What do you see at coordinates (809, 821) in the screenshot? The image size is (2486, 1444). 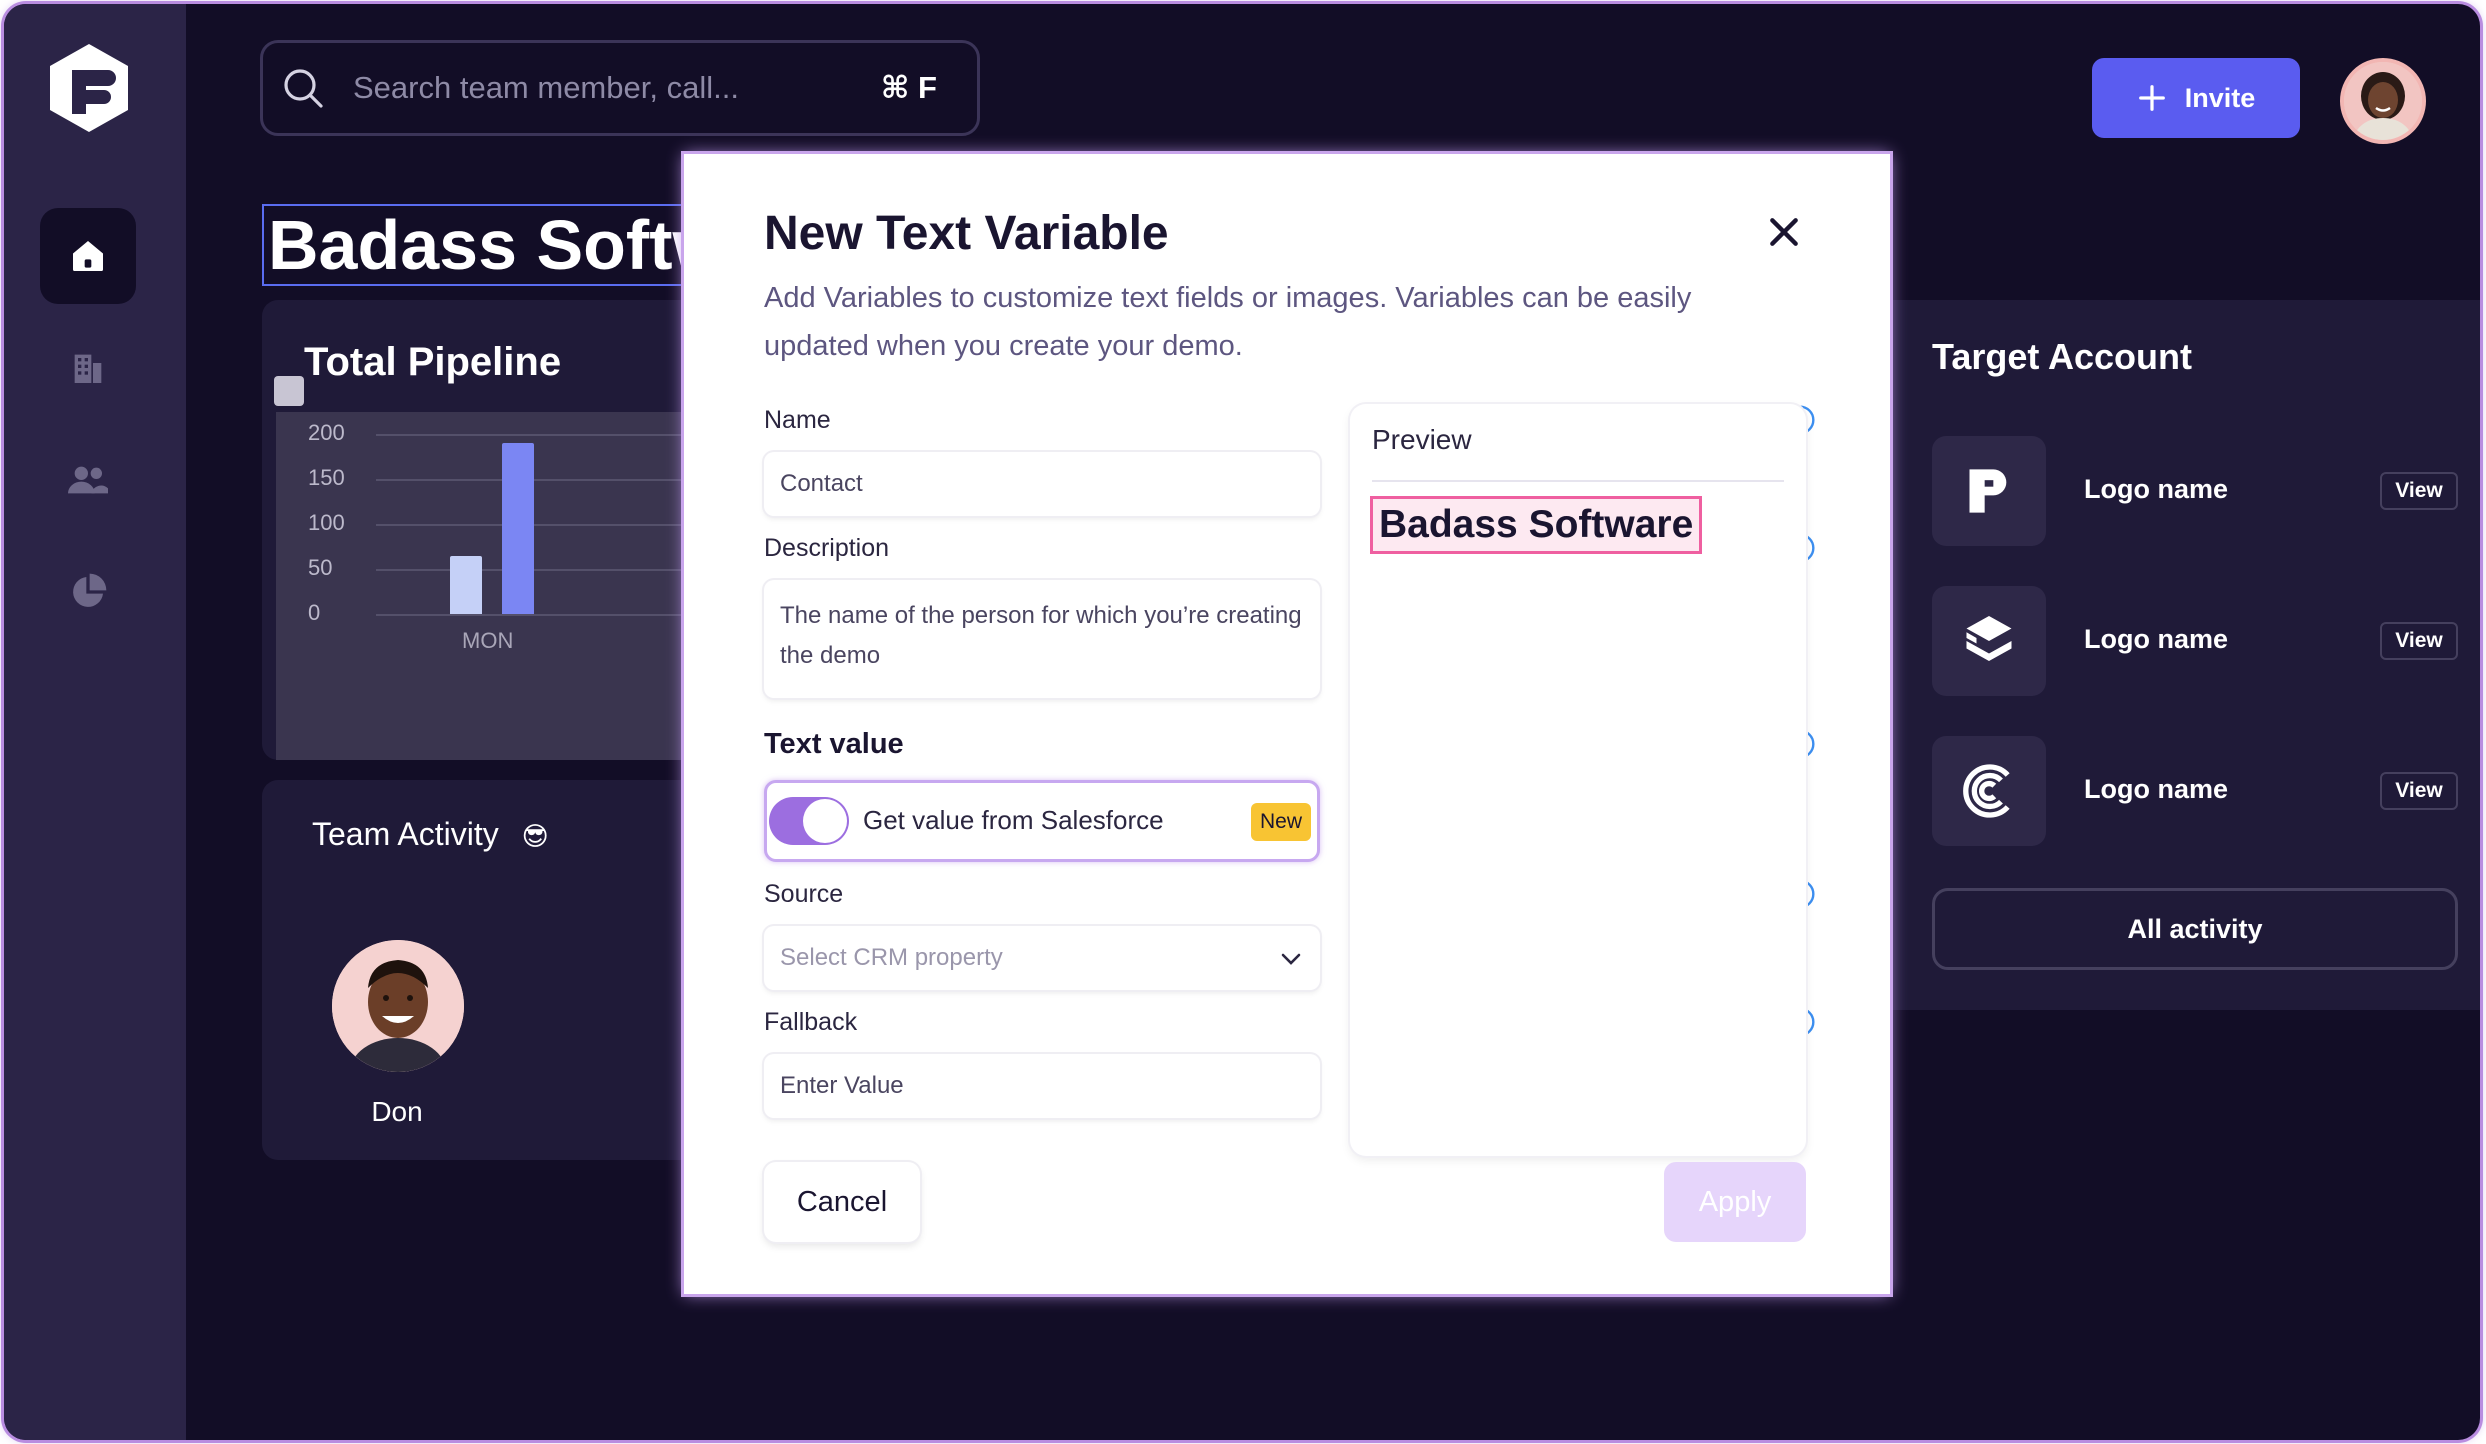 I see `salesforce-toggle` at bounding box center [809, 821].